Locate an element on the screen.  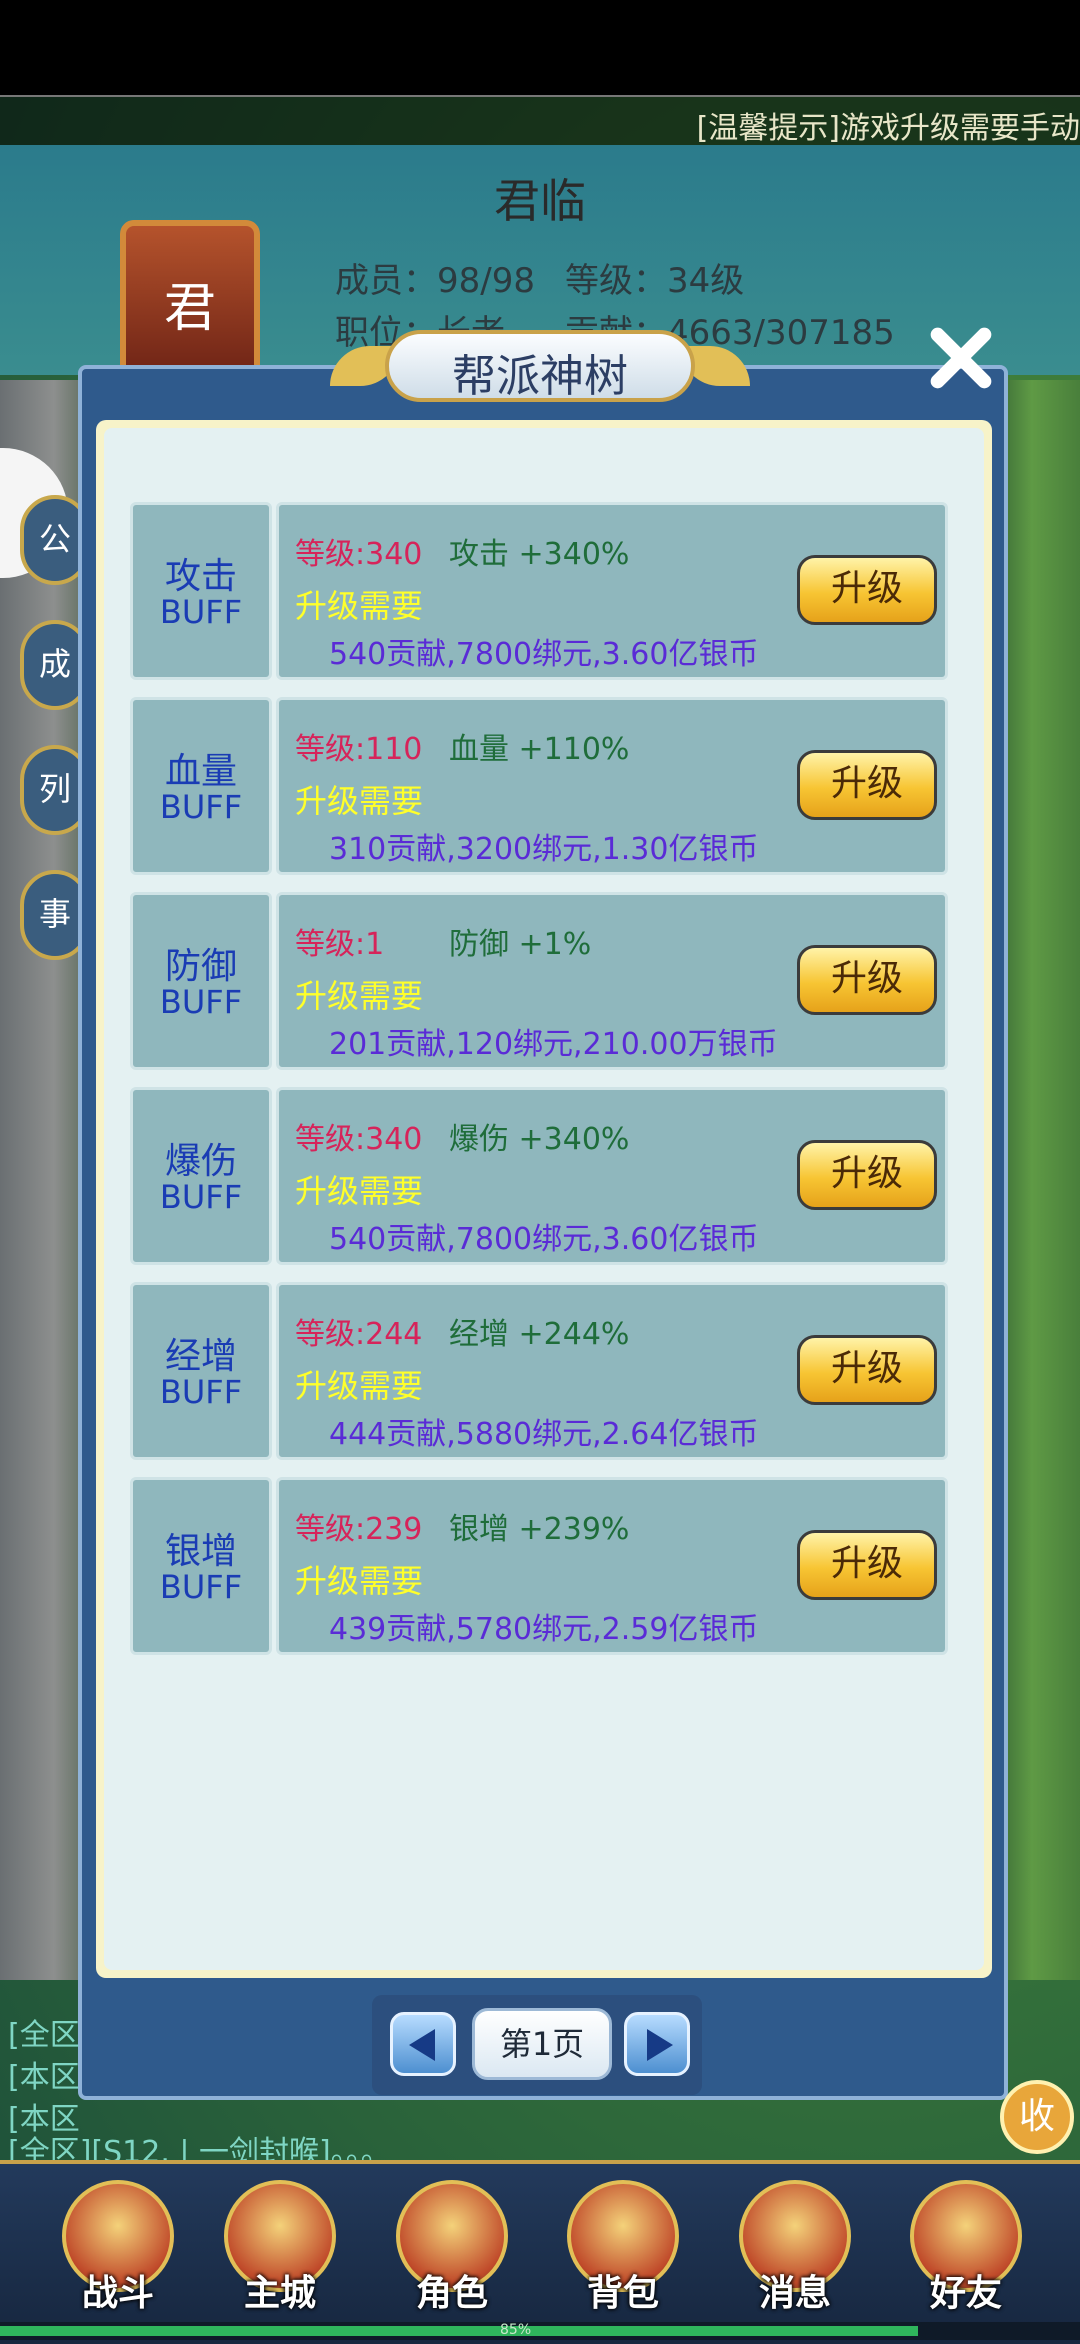
status-bar is located at coordinates (540, 47).